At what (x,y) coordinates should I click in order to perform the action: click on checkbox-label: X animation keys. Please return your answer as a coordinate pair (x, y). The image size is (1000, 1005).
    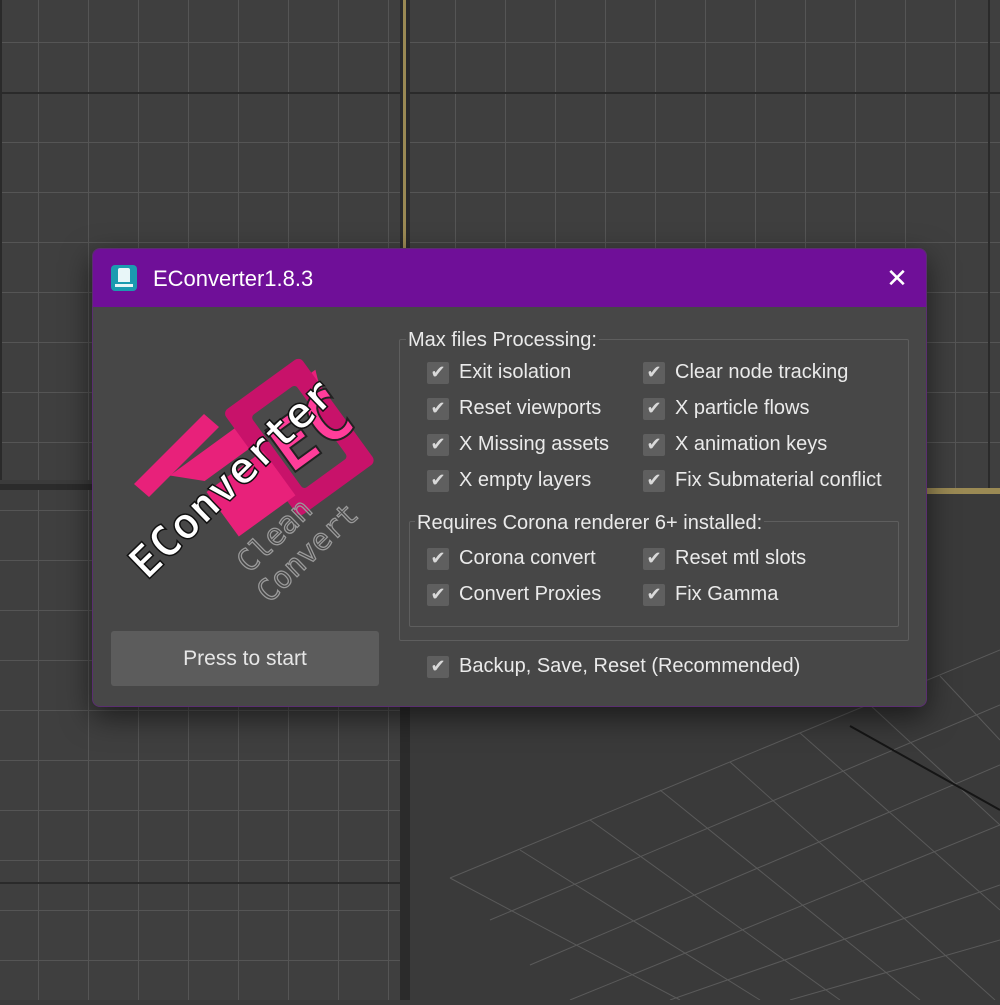
    Looking at the image, I should click on (751, 444).